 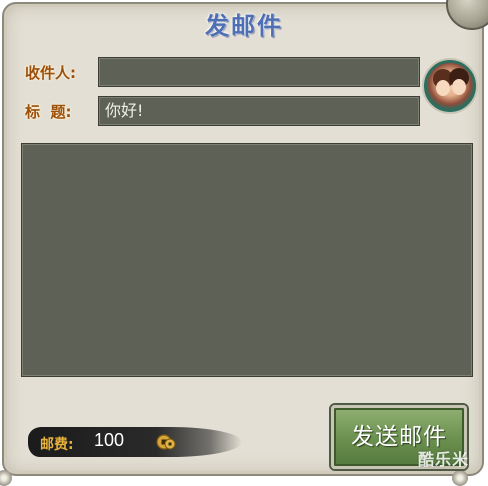 What do you see at coordinates (166, 442) in the screenshot?
I see `coin-icon` at bounding box center [166, 442].